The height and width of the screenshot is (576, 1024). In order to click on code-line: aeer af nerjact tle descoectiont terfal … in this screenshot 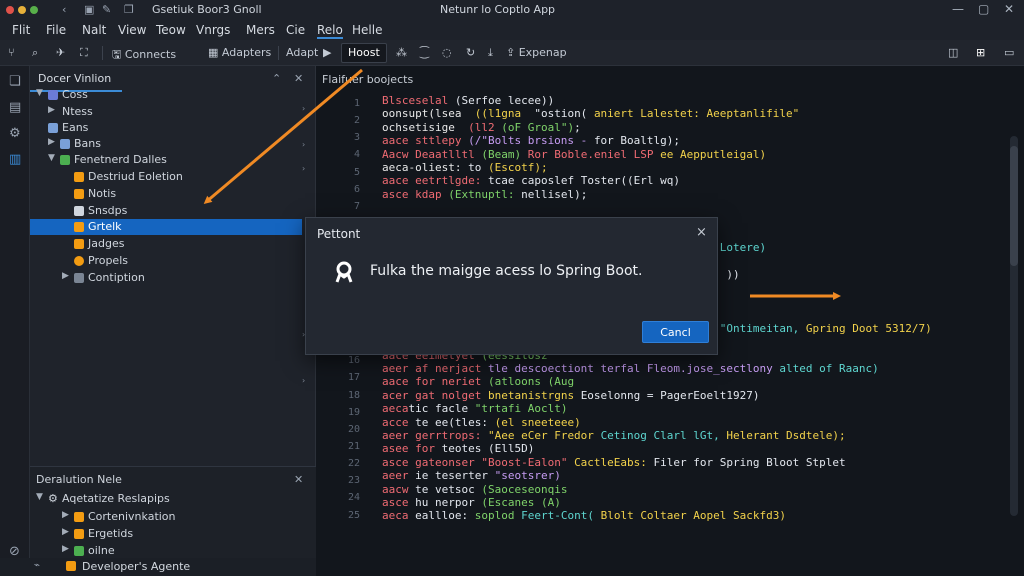, I will do `click(630, 368)`.